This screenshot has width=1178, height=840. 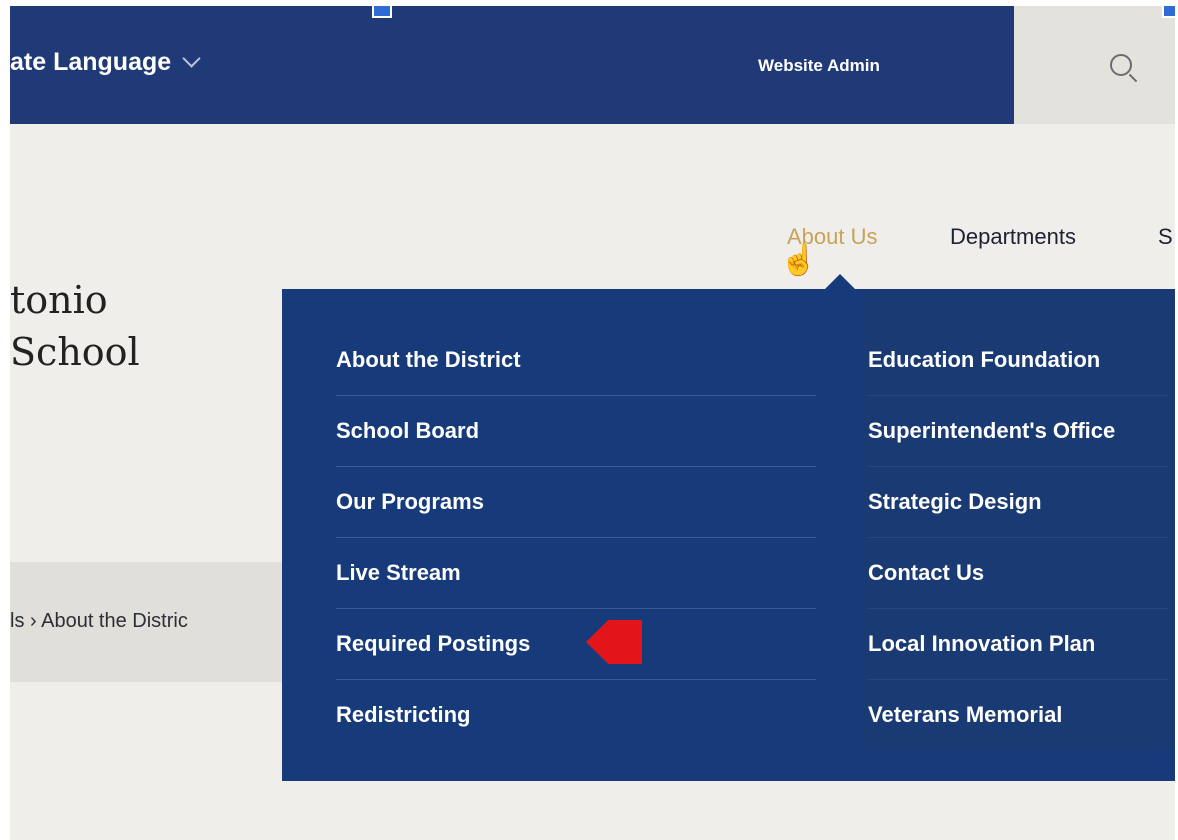 What do you see at coordinates (576, 573) in the screenshot?
I see `menu-item-live-stream: Live Stream` at bounding box center [576, 573].